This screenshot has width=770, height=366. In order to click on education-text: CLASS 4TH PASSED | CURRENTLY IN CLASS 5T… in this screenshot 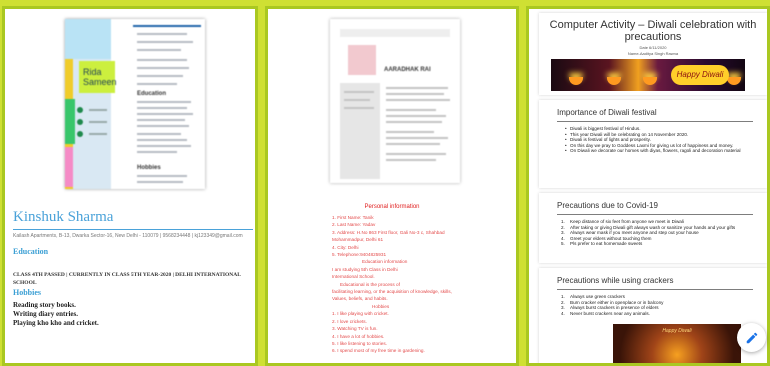, I will do `click(127, 279)`.